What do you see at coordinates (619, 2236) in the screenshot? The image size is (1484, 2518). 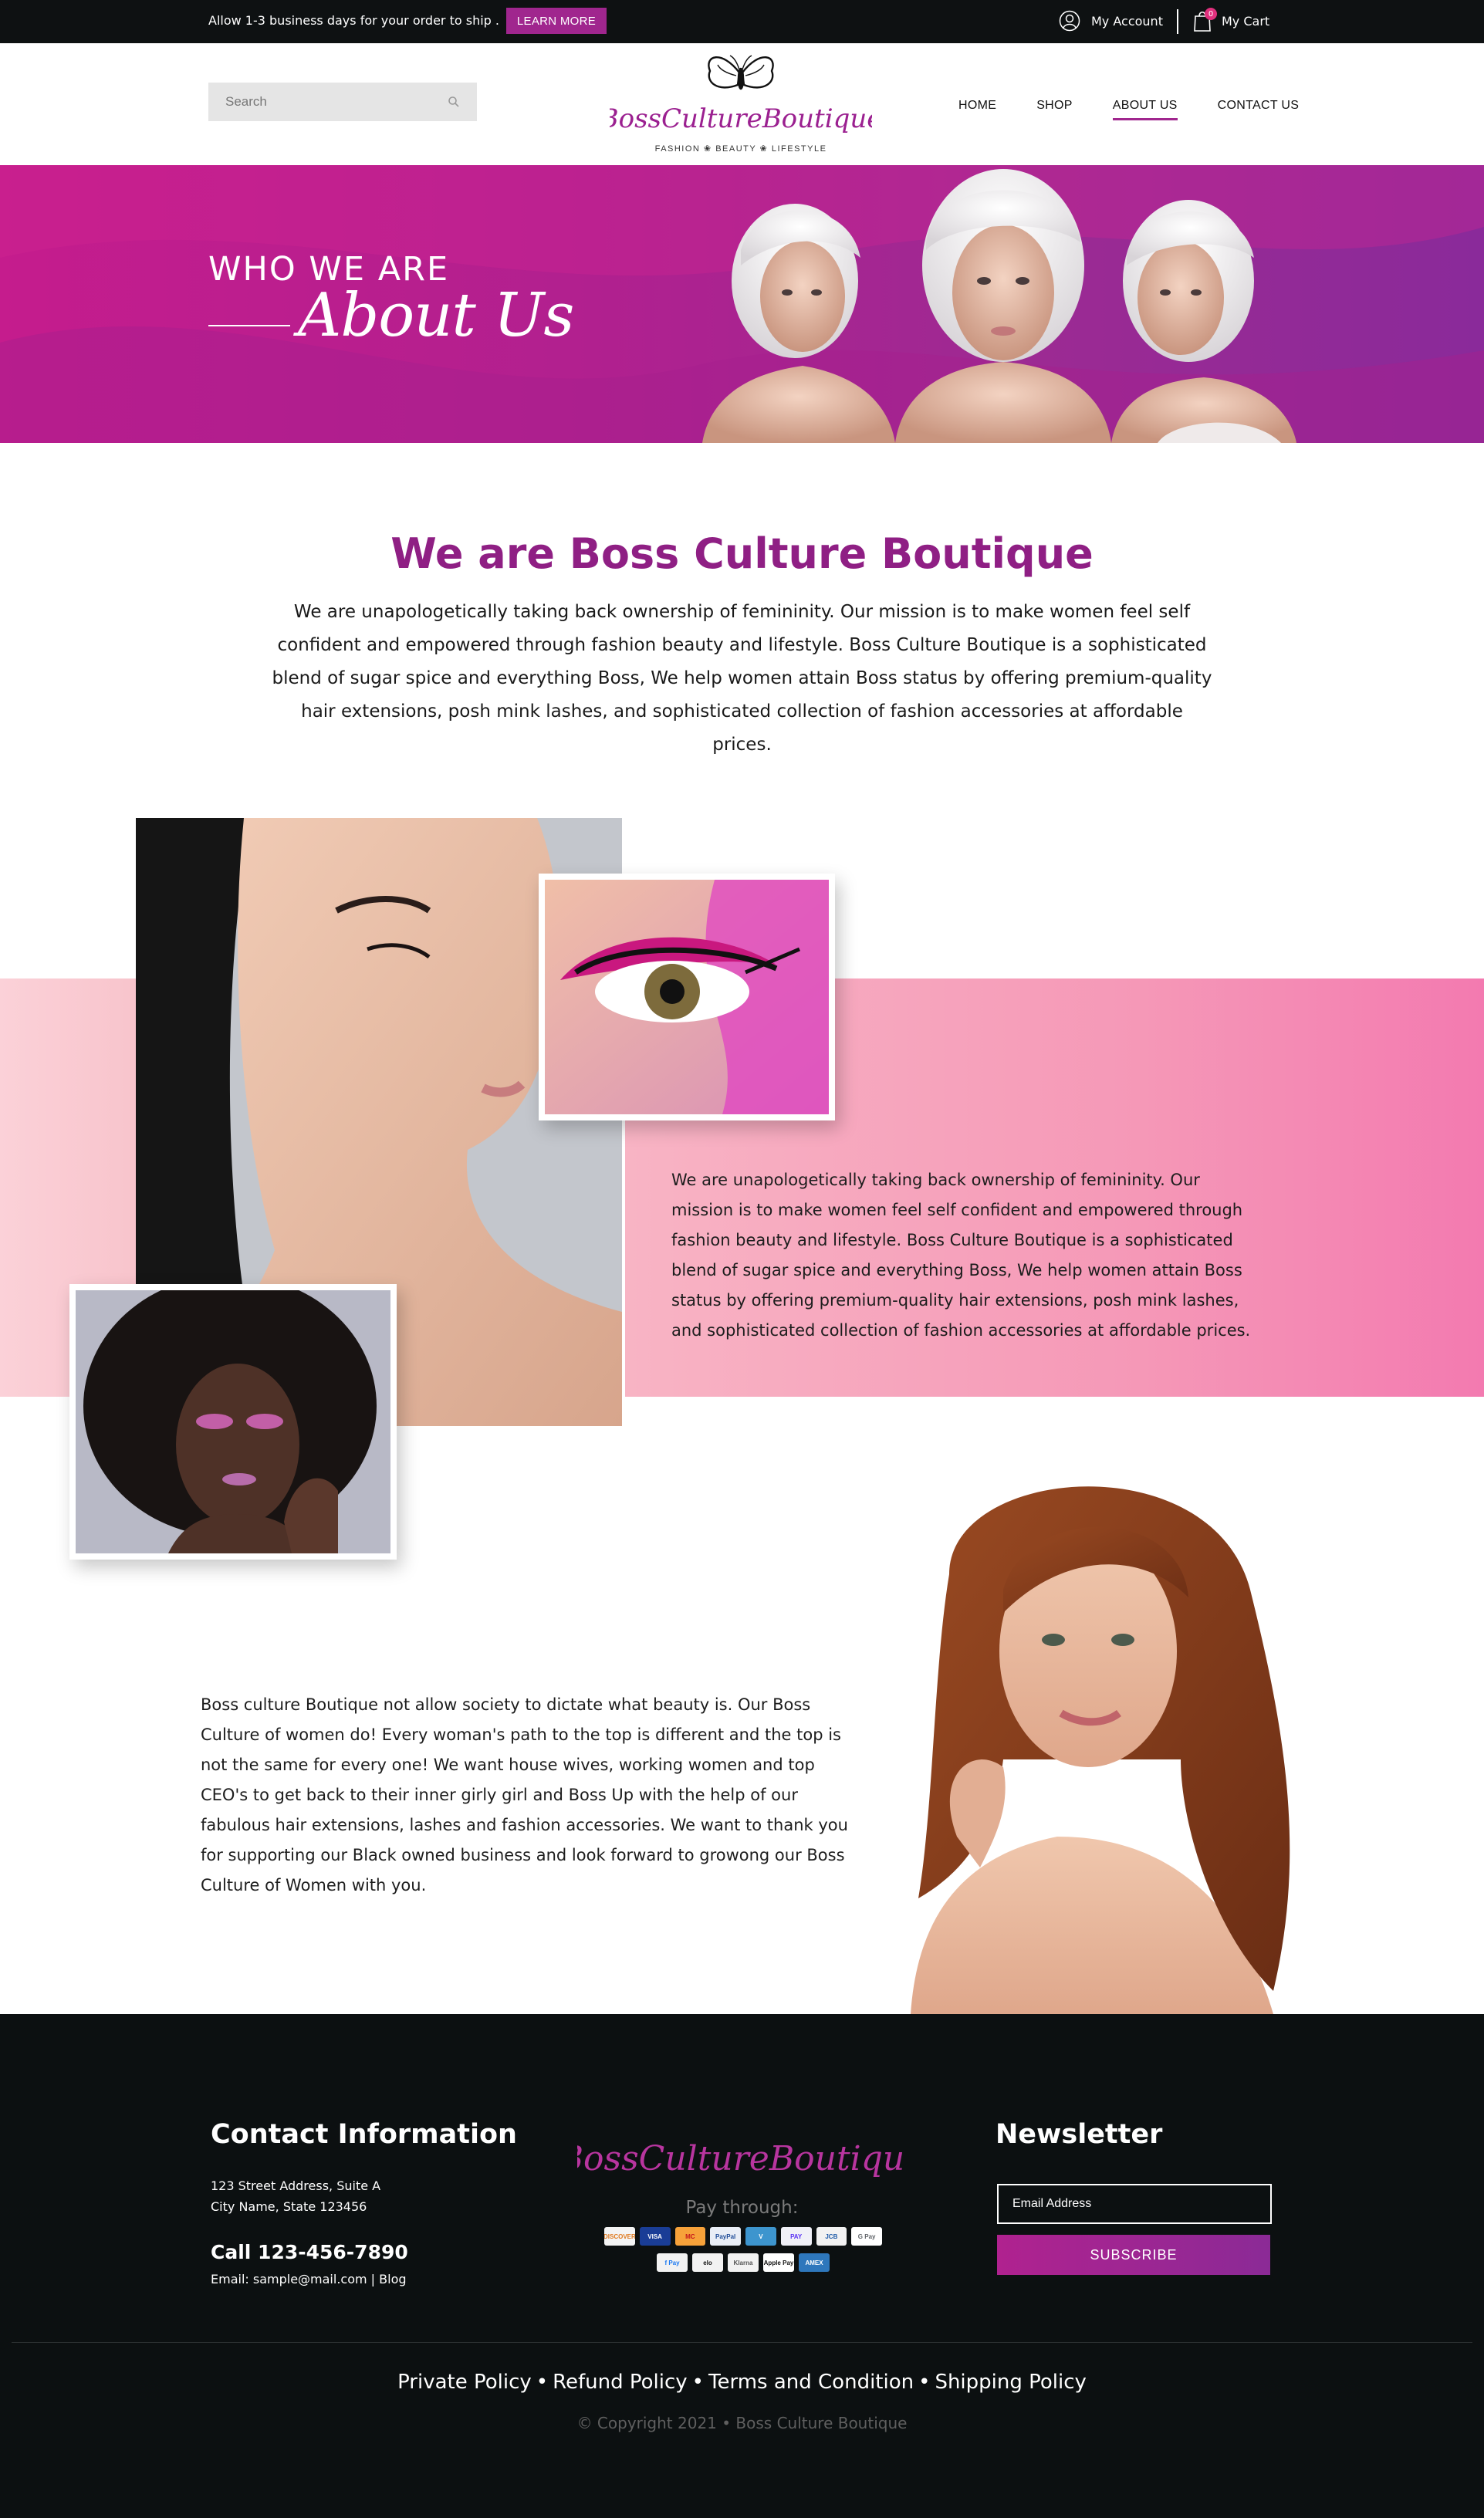 I see `discover-card-icon: DISCOVER` at bounding box center [619, 2236].